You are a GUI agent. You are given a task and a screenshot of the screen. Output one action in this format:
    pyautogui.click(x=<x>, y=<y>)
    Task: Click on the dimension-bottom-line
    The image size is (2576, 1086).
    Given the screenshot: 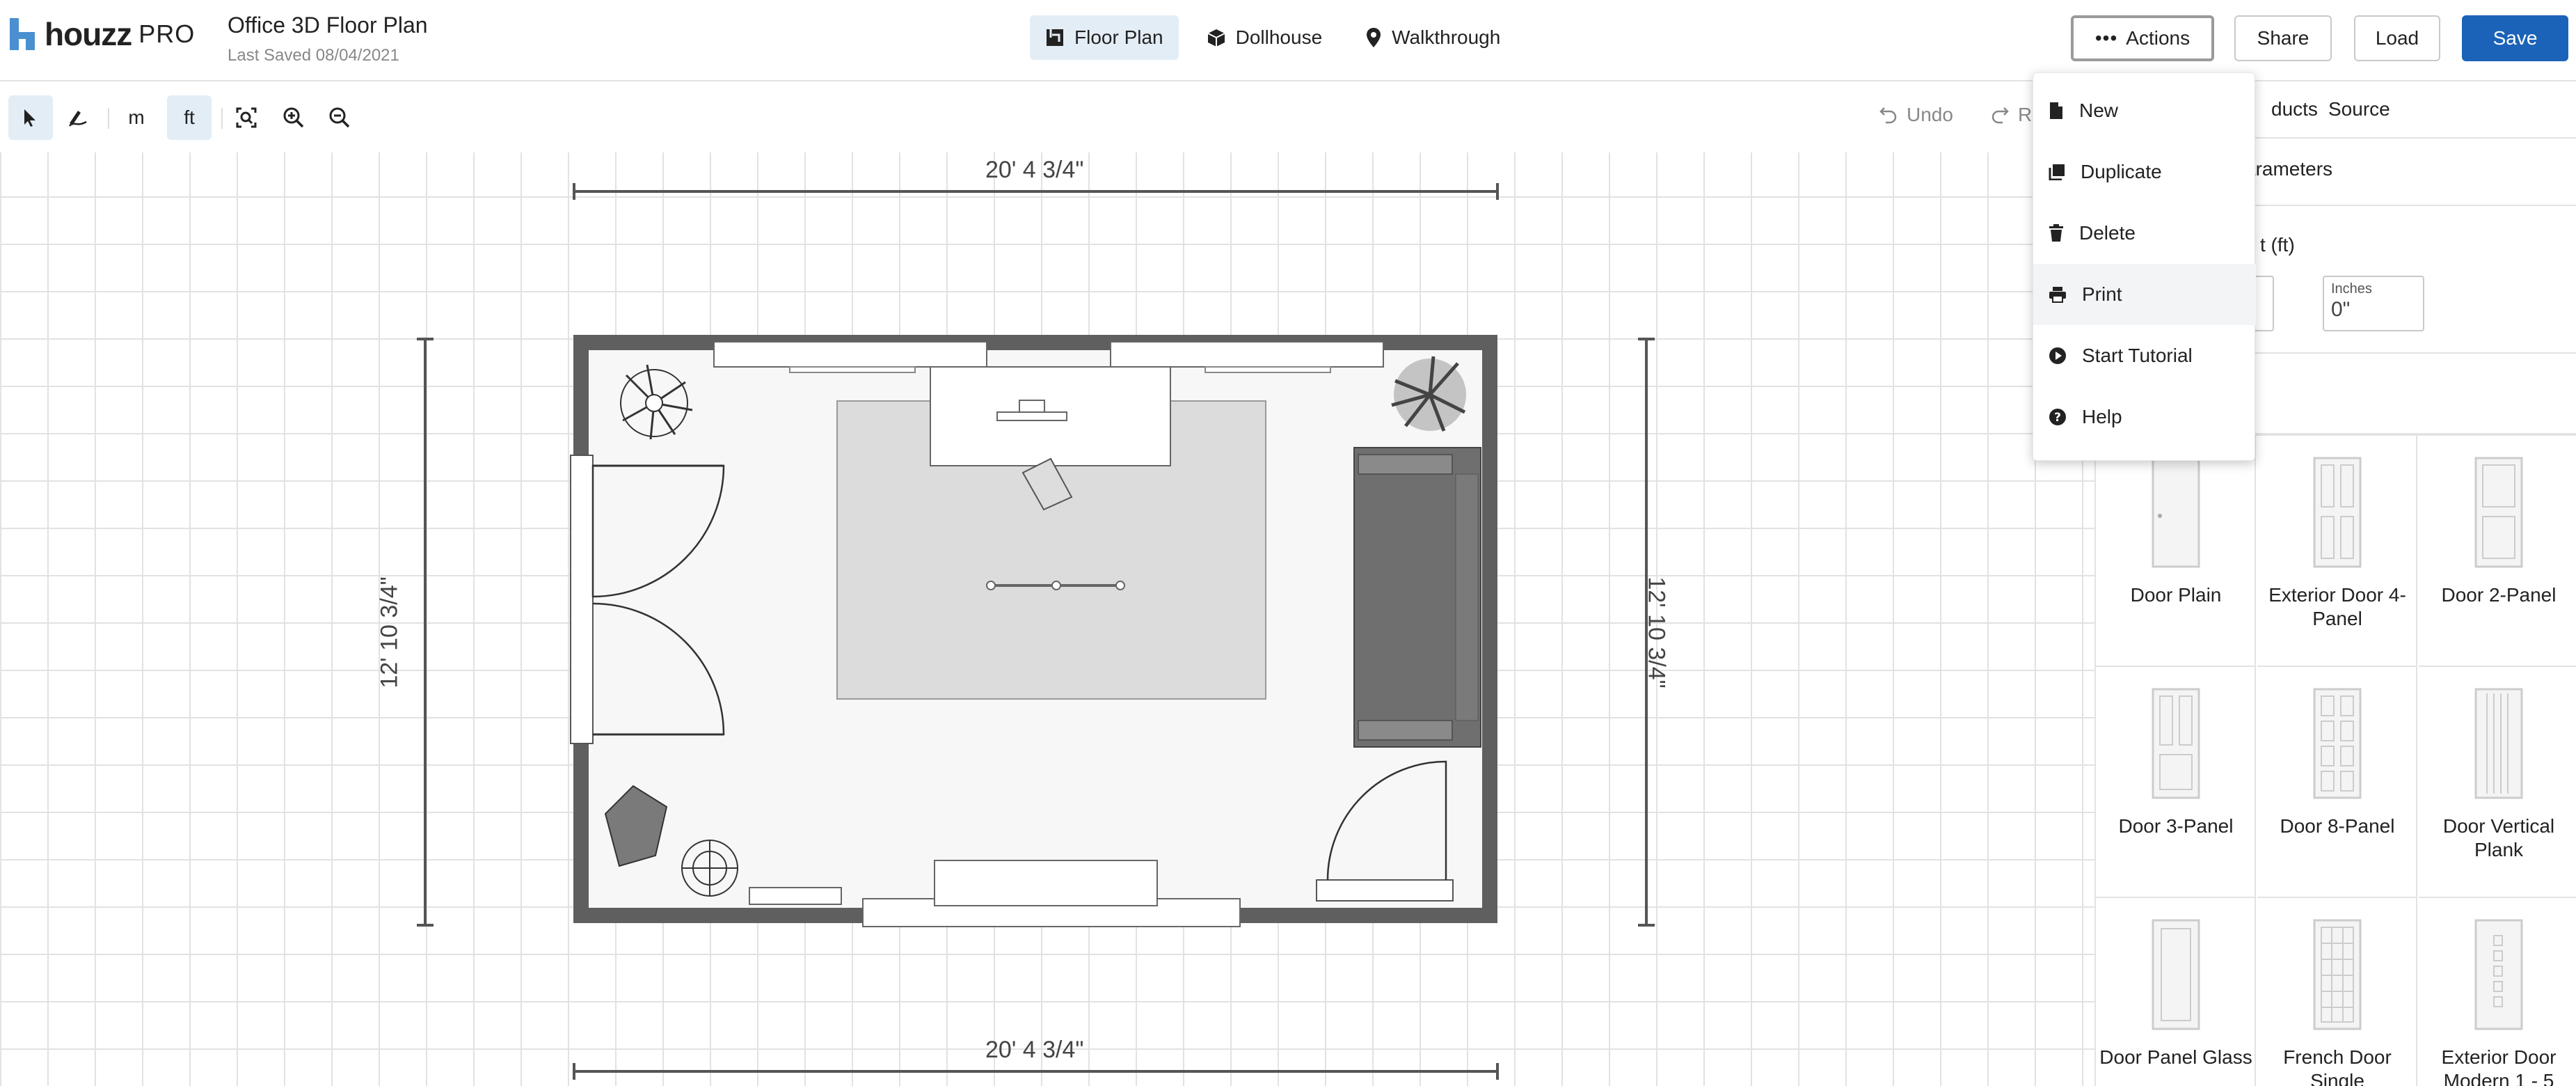 What is the action you would take?
    pyautogui.click(x=1035, y=1071)
    